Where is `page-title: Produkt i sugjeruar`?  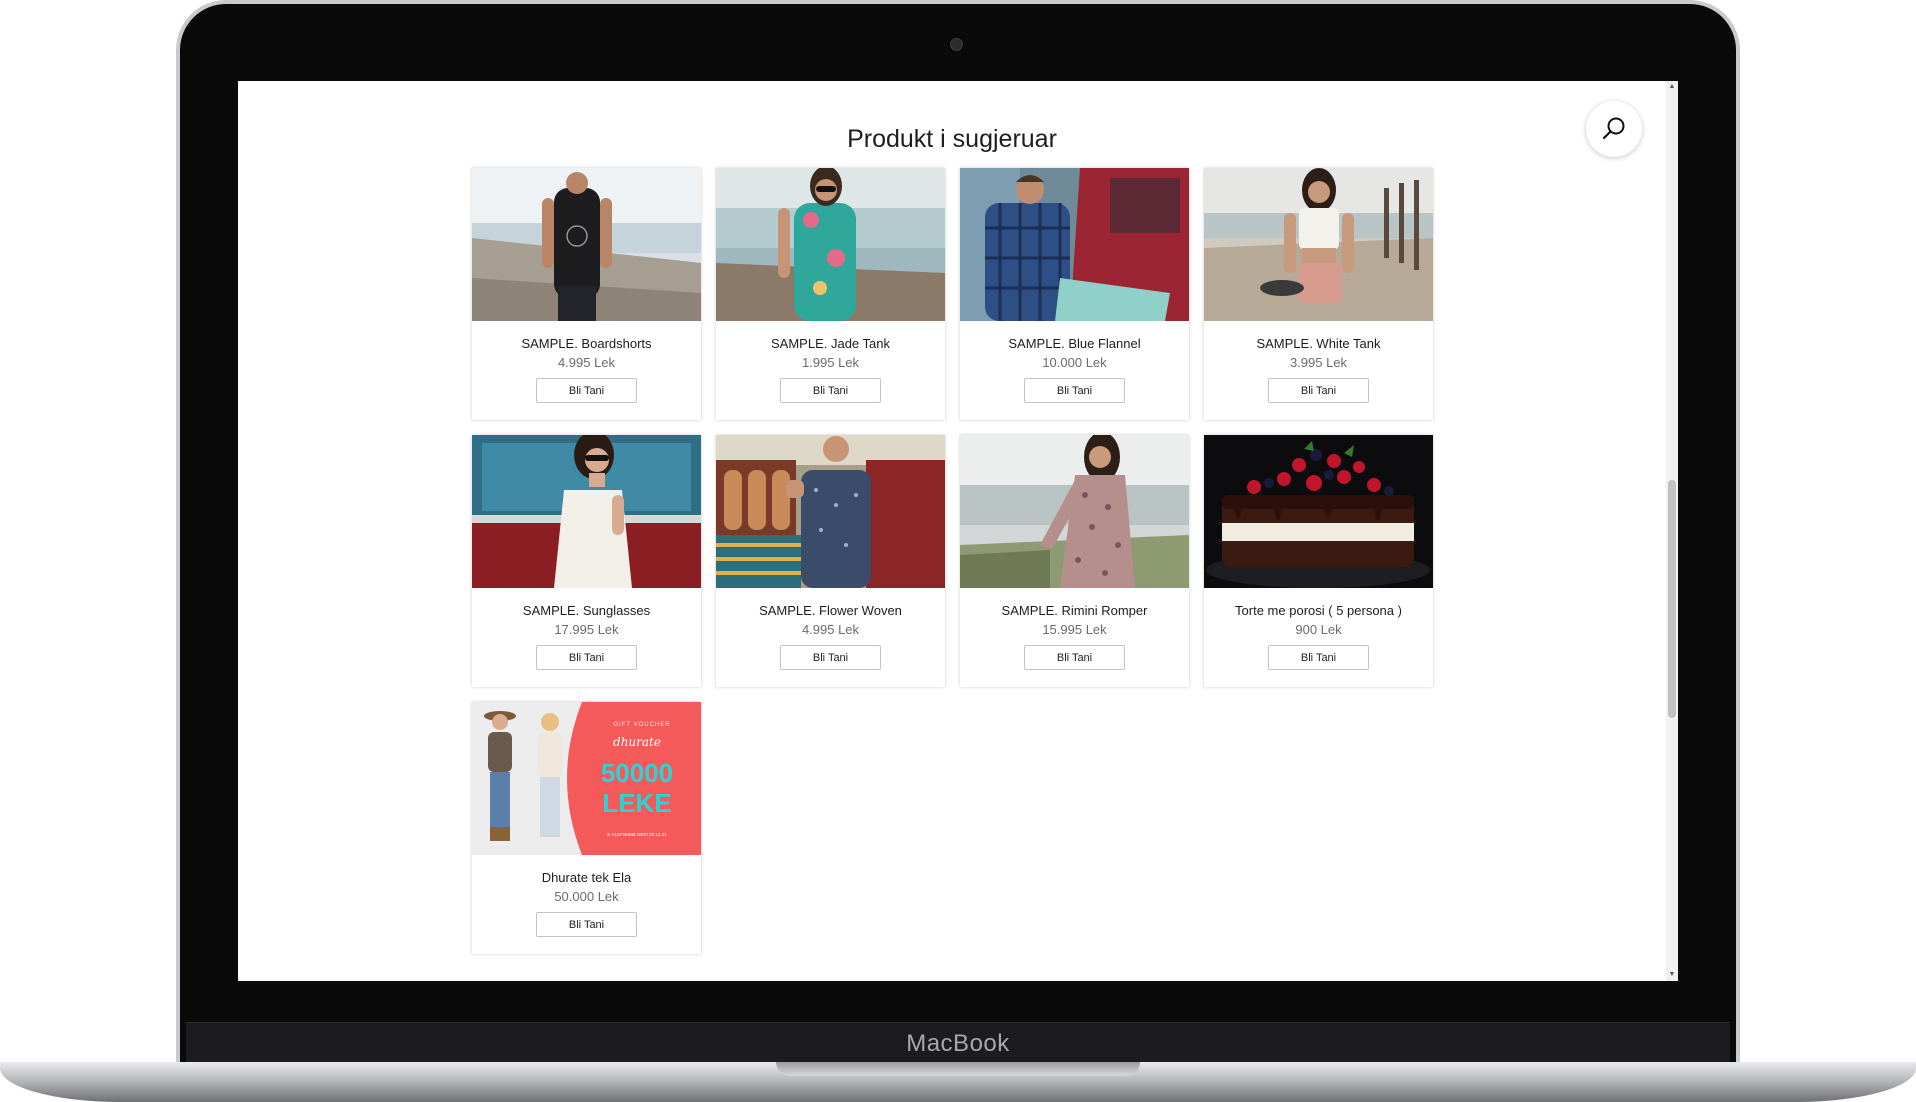 page-title: Produkt i sugjeruar is located at coordinates (952, 139).